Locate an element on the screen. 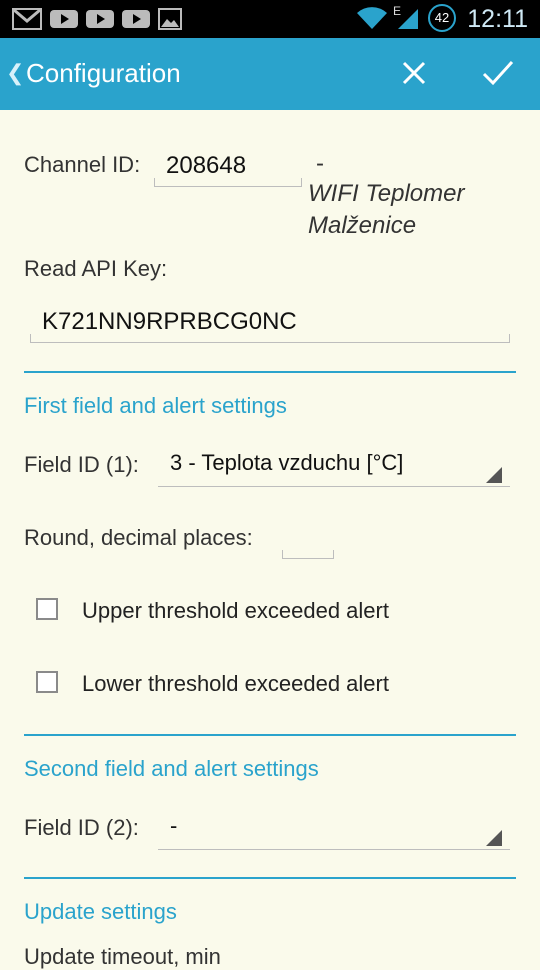 Image resolution: width=540 pixels, height=970 pixels. lower-threshold-label: Lower threshold exceeded alert is located at coordinates (235, 684).